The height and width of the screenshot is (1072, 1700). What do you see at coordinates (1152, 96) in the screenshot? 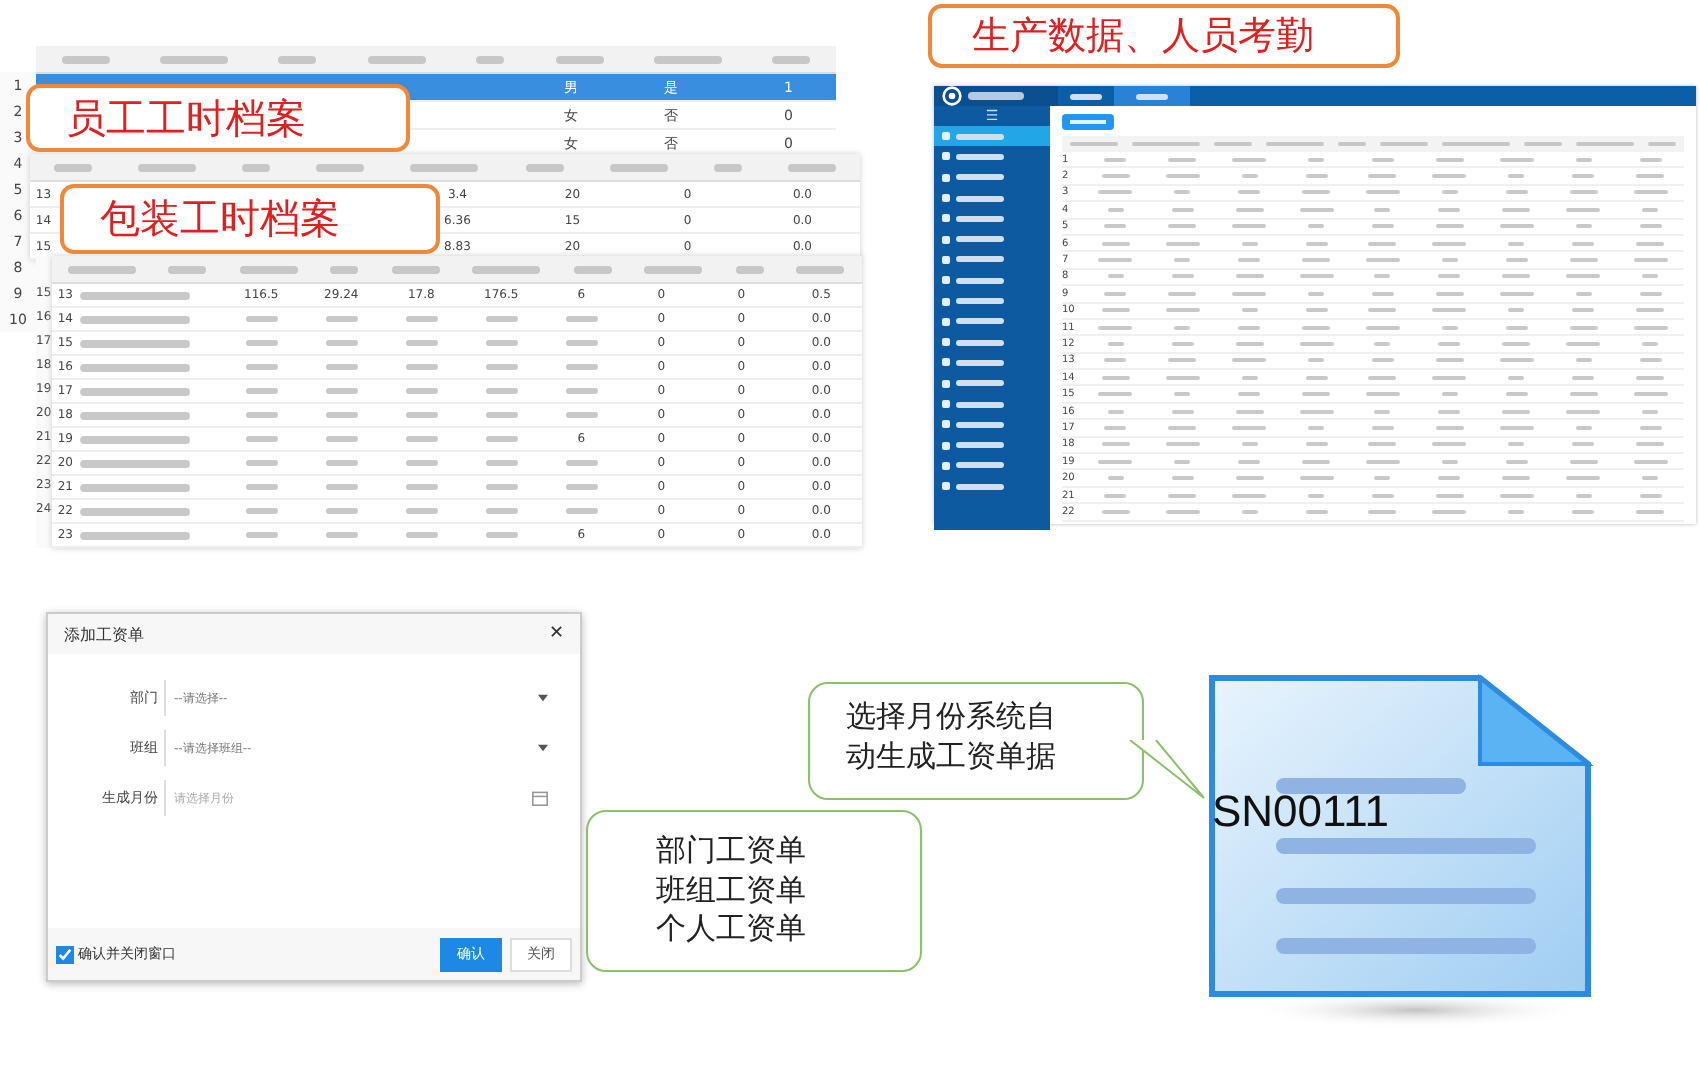
I see `tab` at bounding box center [1152, 96].